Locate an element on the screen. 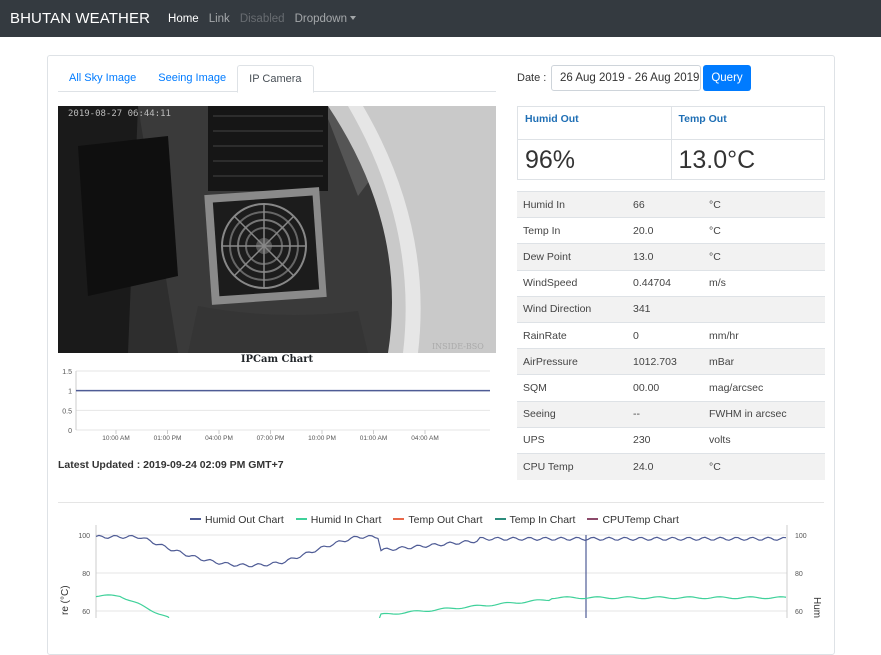 The height and width of the screenshot is (655, 881). temp-out-value: 13.0°C is located at coordinates (747, 157).